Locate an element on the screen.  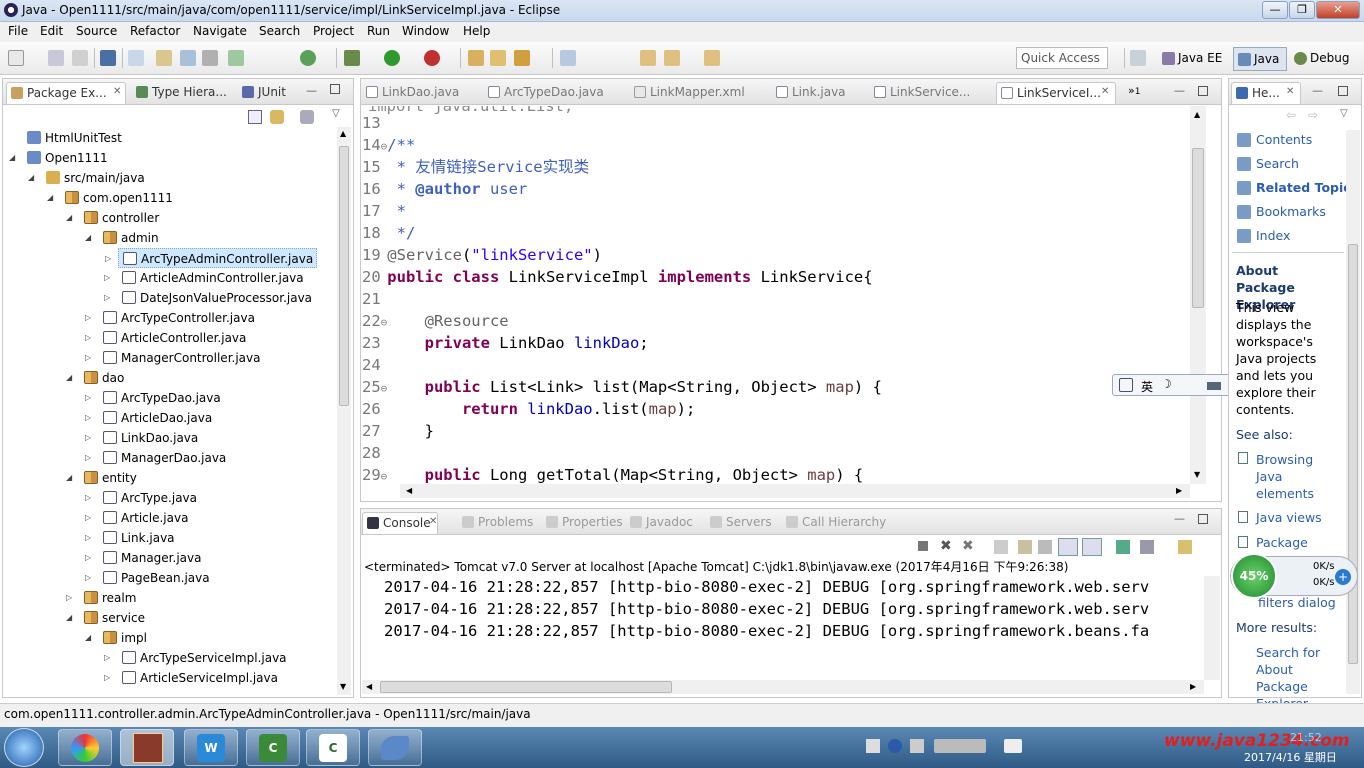
maximize-button: ❐ is located at coordinates (1302, 10).